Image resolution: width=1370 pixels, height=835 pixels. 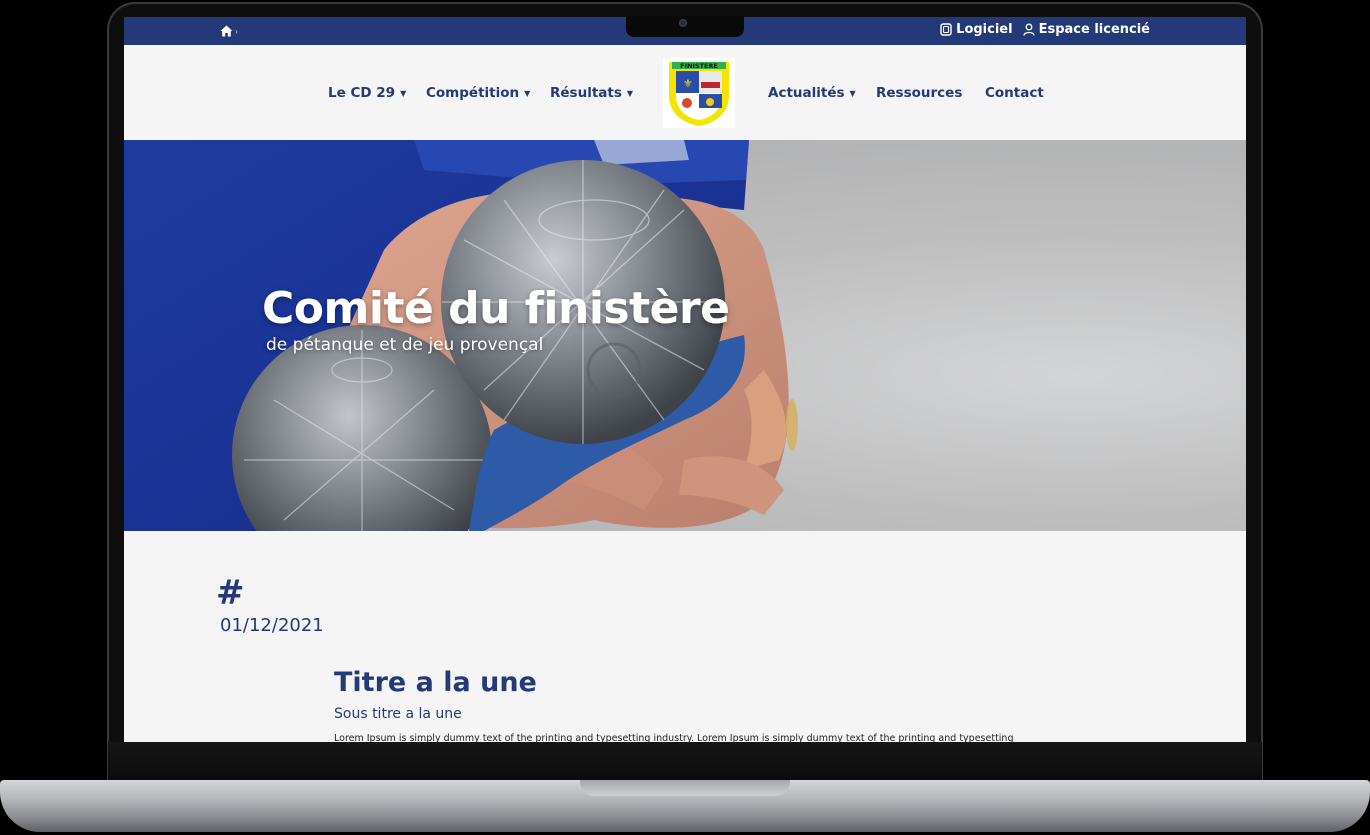 What do you see at coordinates (685, 788) in the screenshot?
I see `laptop-base-groove` at bounding box center [685, 788].